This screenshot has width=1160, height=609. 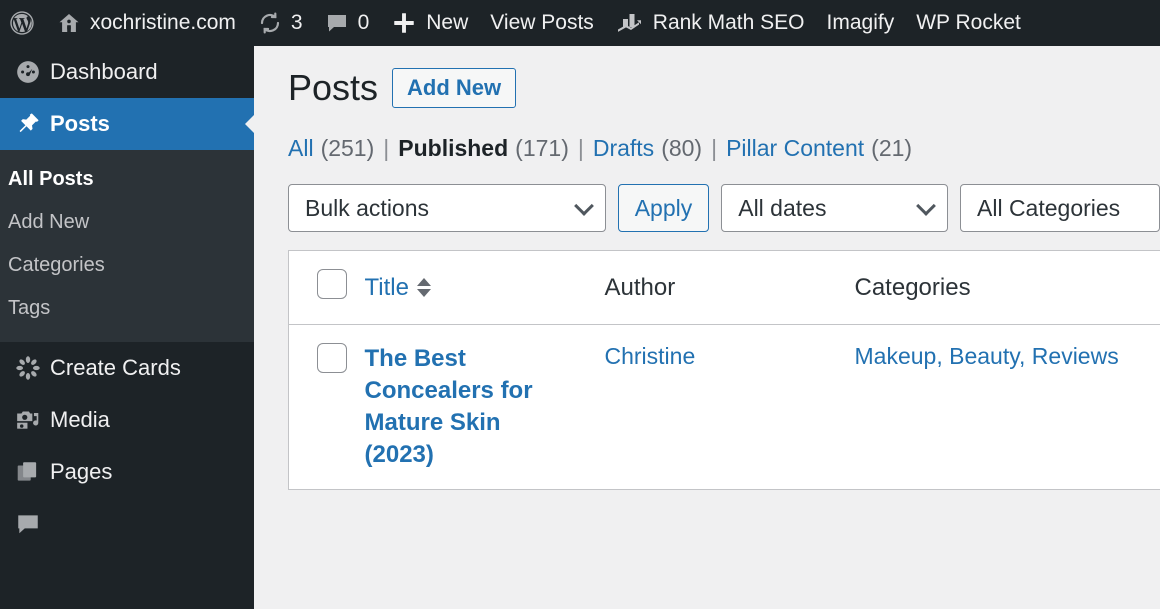 I want to click on imagify-menu: Imagify, so click(x=861, y=23).